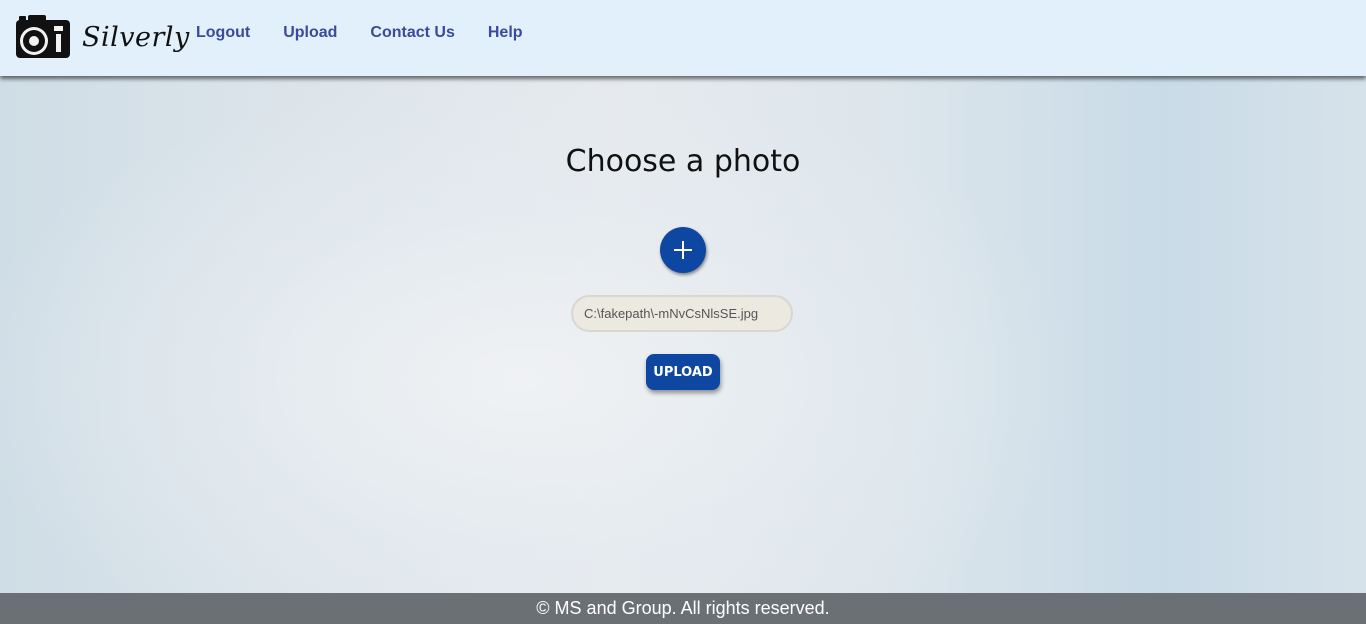  What do you see at coordinates (683, 38) in the screenshot?
I see `navbar: Silverly Logout Upload Contact Us Help` at bounding box center [683, 38].